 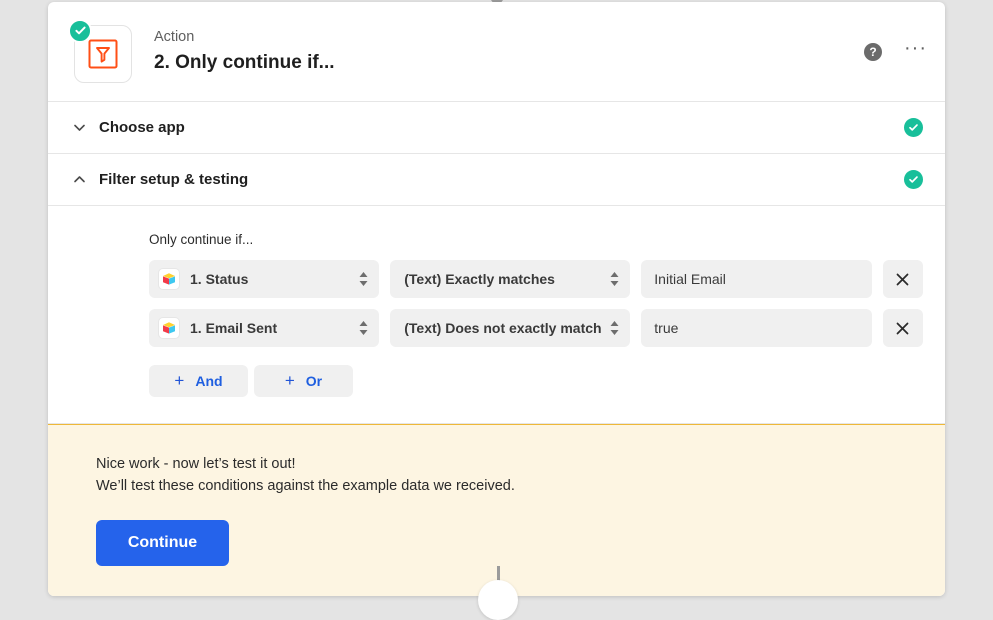 I want to click on step-card-header: Action 2. Only continue if... ? ···, so click(x=496, y=52).